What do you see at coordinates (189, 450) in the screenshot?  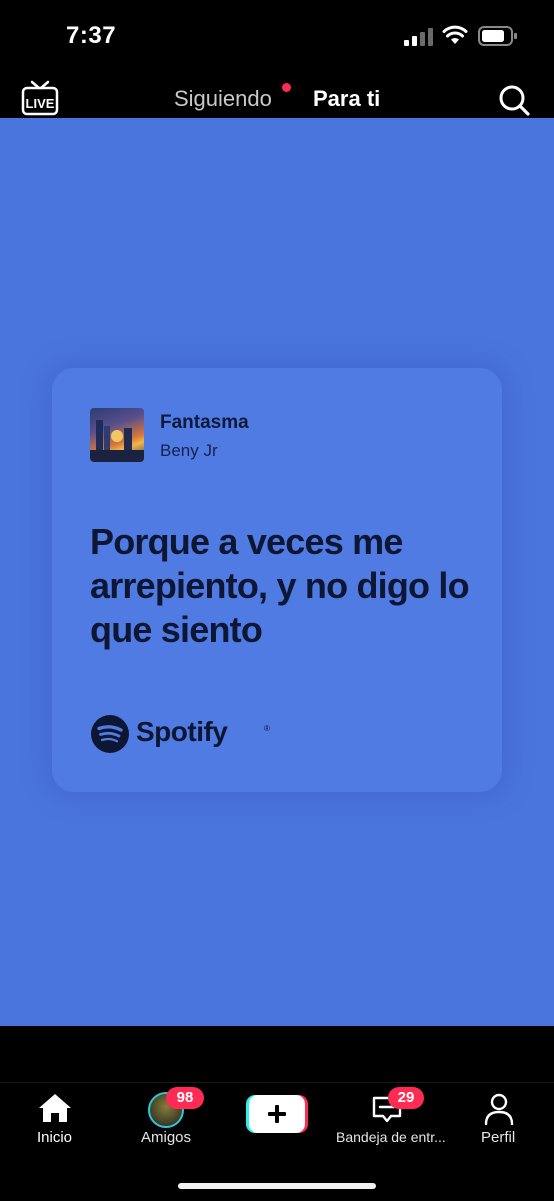 I see `song-artist: Beny Jr` at bounding box center [189, 450].